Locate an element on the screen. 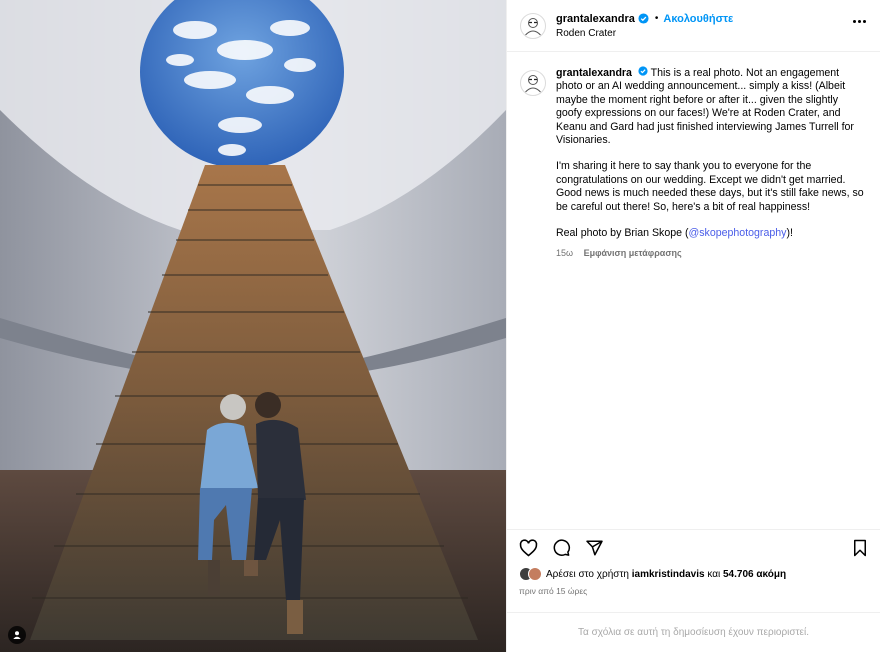  credit-prefix: Real photo by Brian Skope ( is located at coordinates (622, 233).